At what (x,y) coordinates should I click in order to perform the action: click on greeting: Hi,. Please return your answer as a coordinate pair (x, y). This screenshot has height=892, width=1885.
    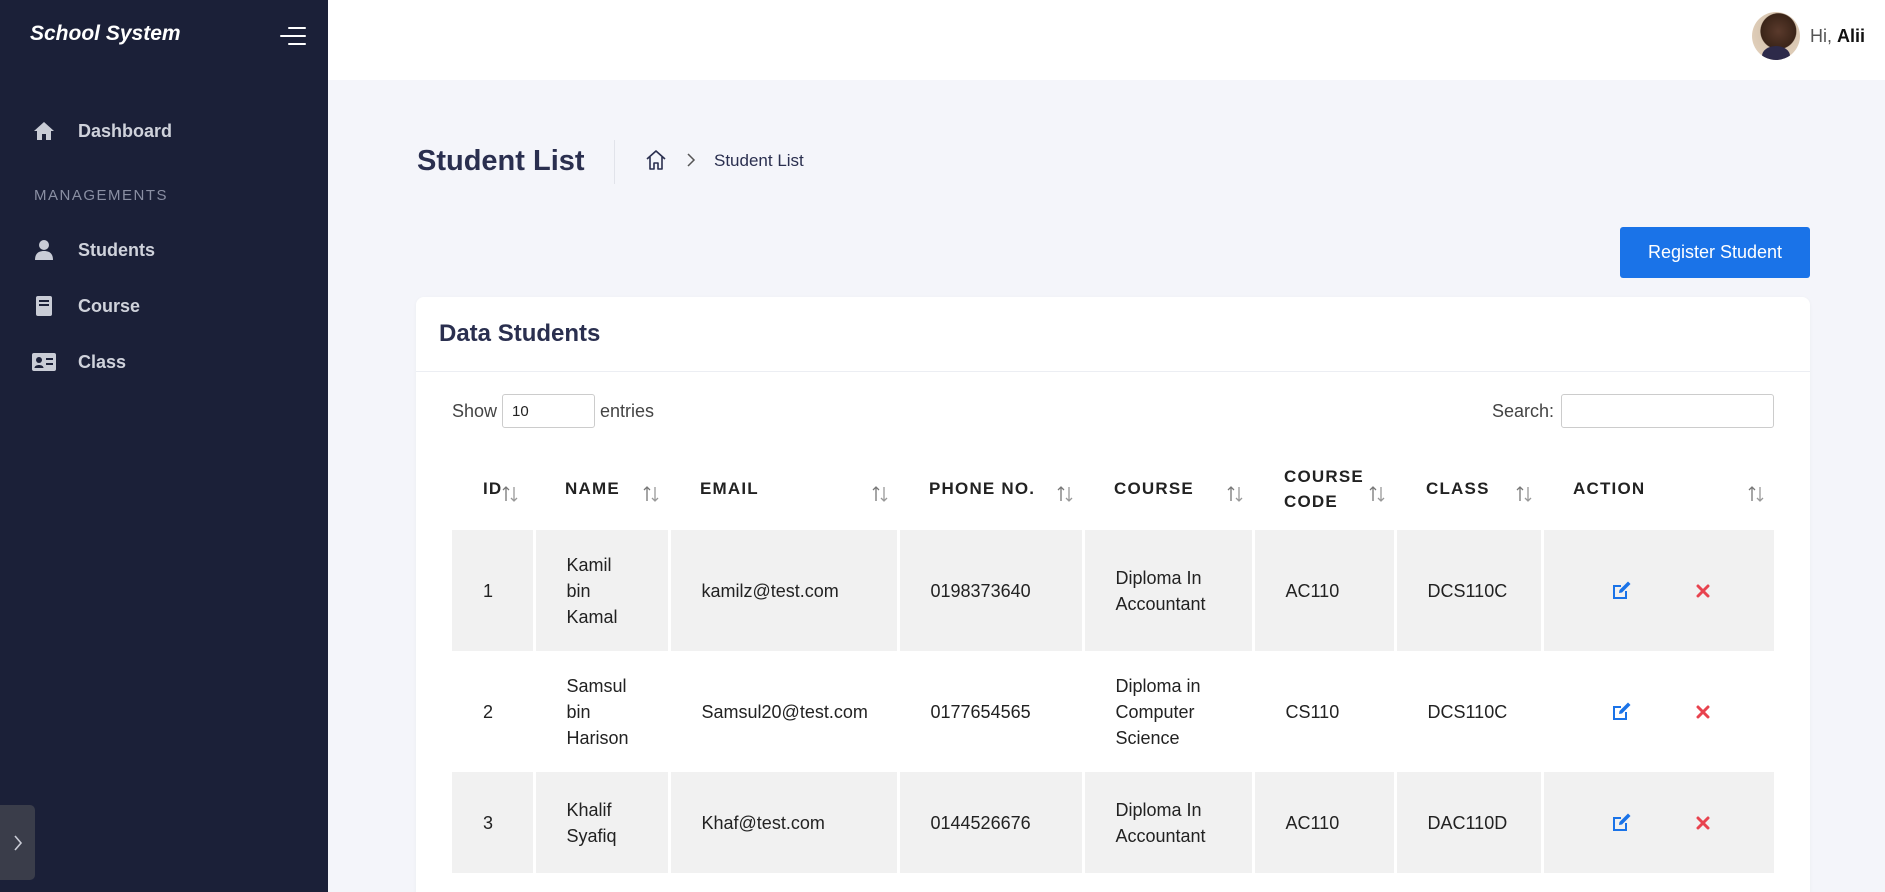
    Looking at the image, I should click on (1820, 35).